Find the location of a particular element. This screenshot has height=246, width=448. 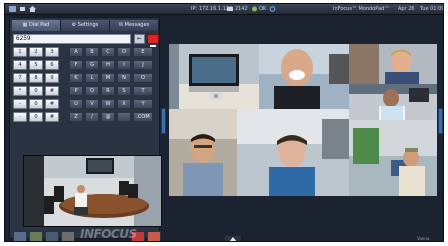

backspace-button: ← is located at coordinates (139, 39).